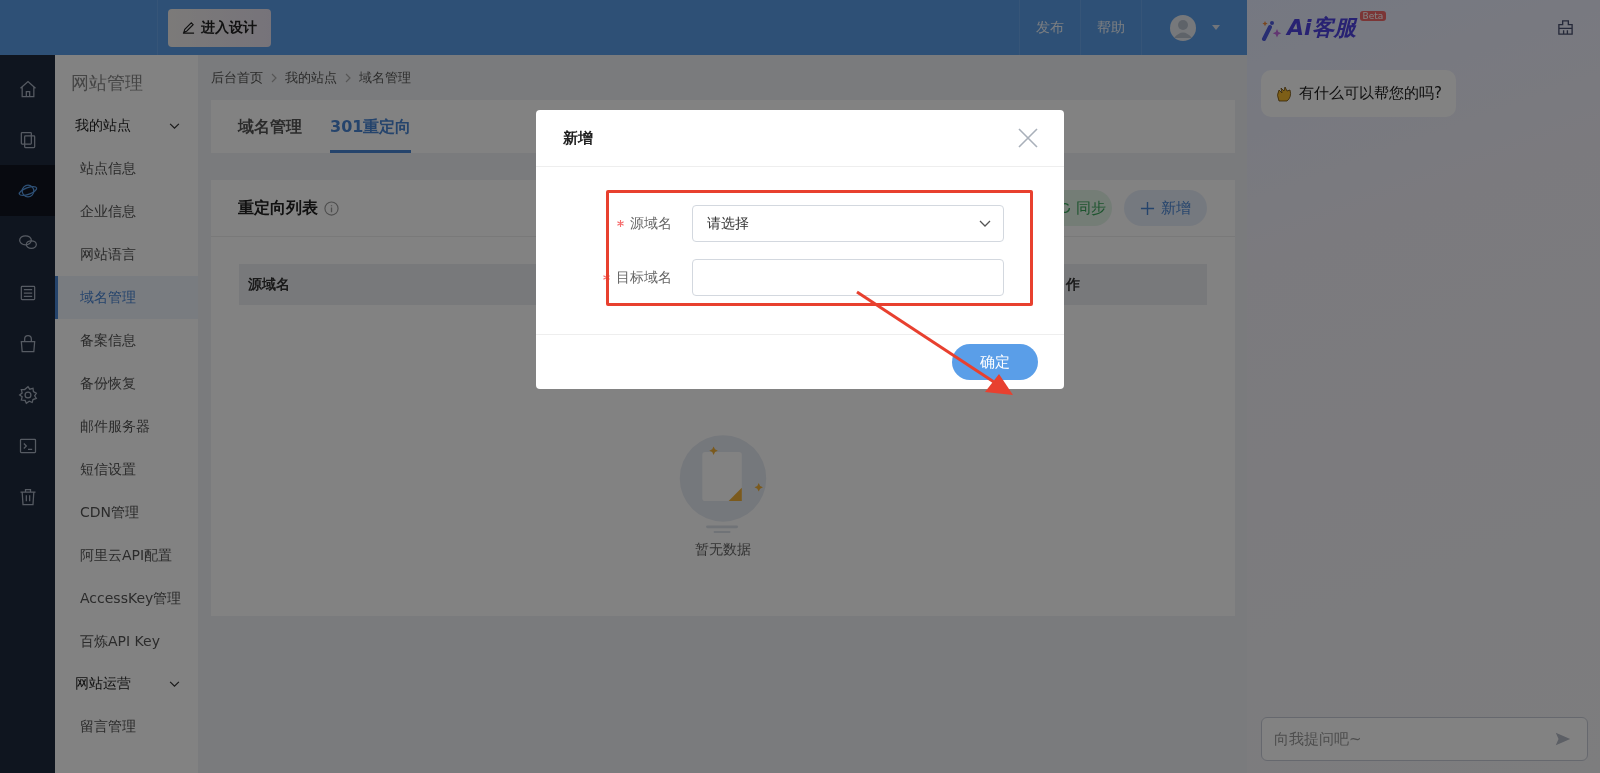 Image resolution: width=1600 pixels, height=773 pixels. Describe the element at coordinates (237, 77) in the screenshot. I see `breadcrumb-link: 后台首页` at that location.